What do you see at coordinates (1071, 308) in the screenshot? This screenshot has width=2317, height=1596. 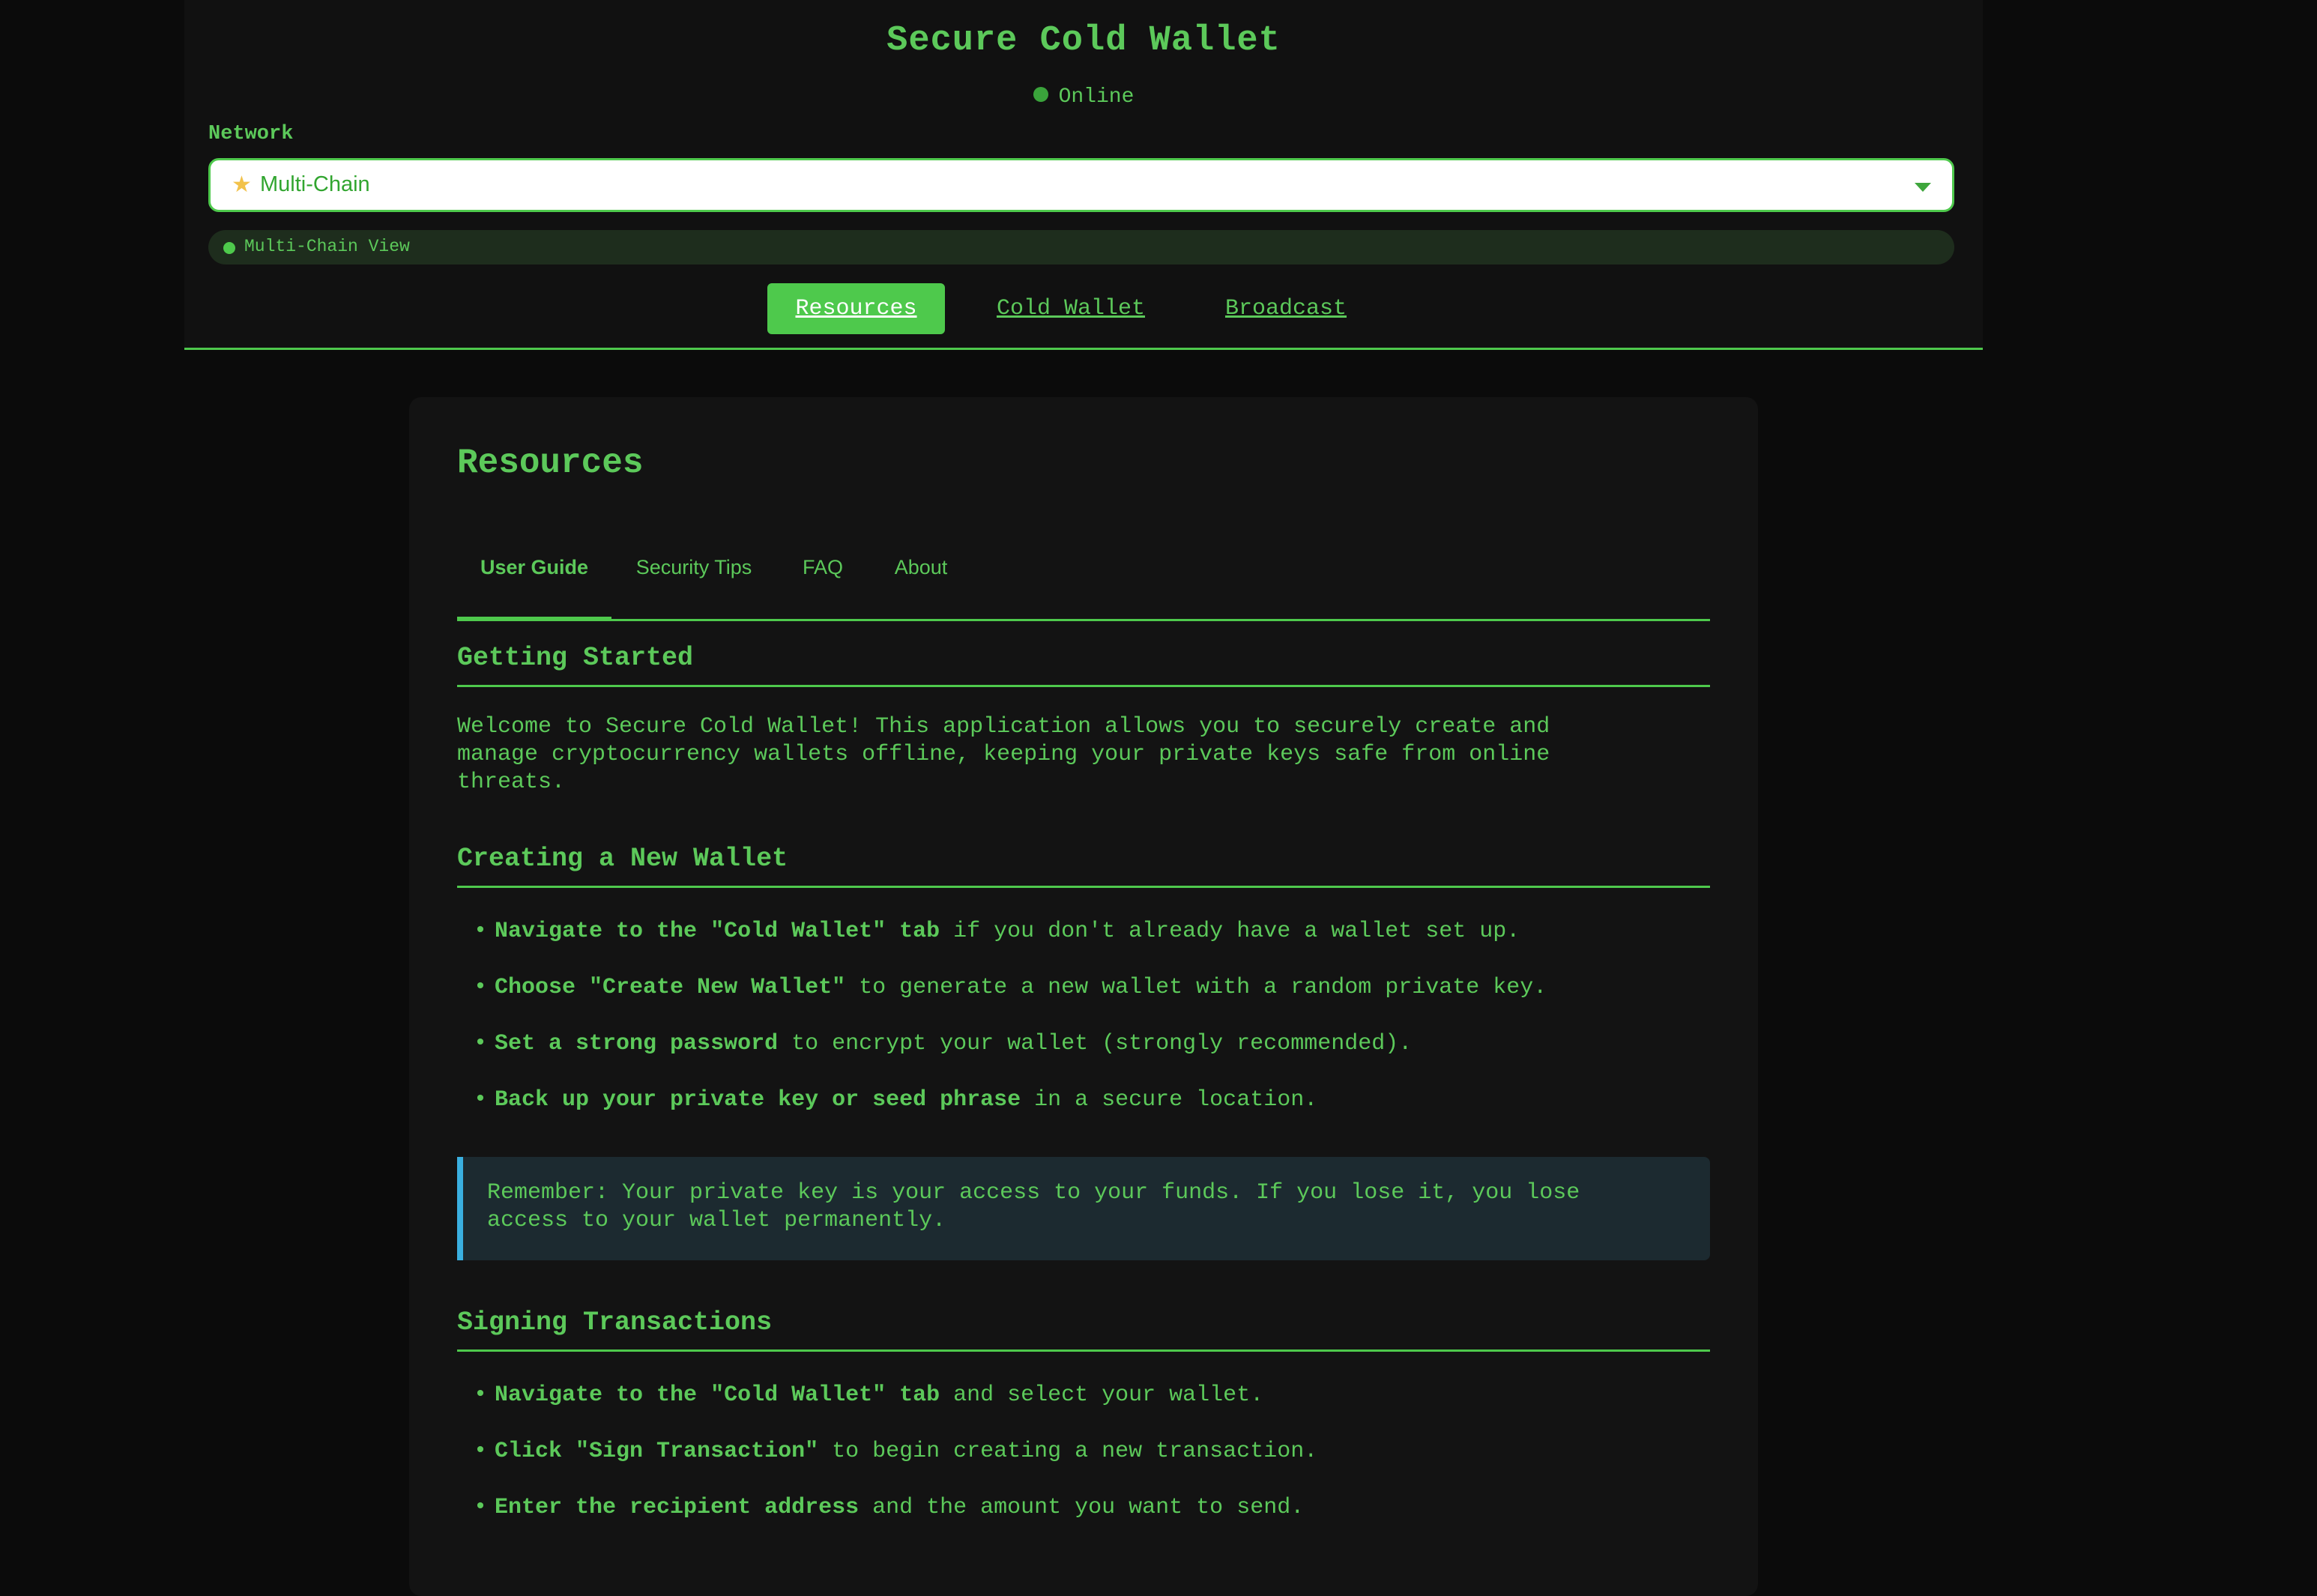 I see `nav-cold-wallet: Cold Wallet` at bounding box center [1071, 308].